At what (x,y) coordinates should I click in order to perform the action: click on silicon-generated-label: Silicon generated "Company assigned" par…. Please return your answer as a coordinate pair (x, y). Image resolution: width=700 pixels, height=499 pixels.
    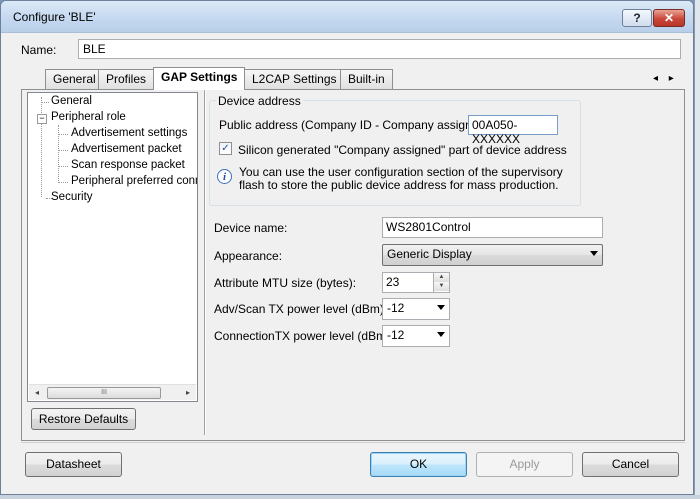
    Looking at the image, I should click on (402, 150).